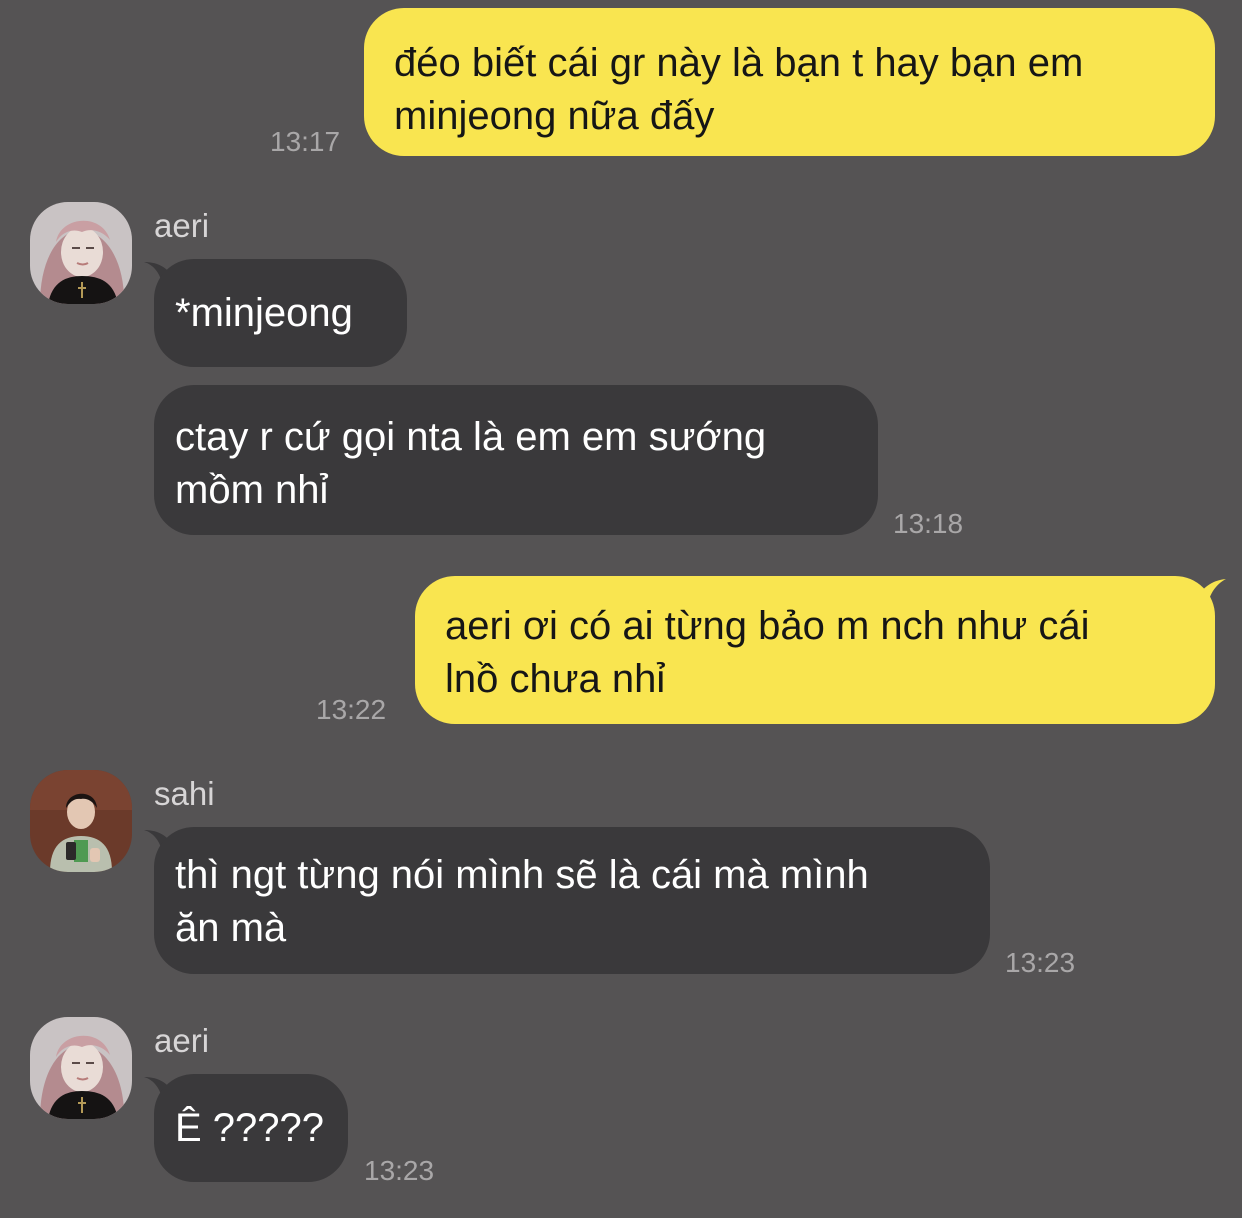  I want to click on message-line: minjeong nữa đấy, so click(554, 116).